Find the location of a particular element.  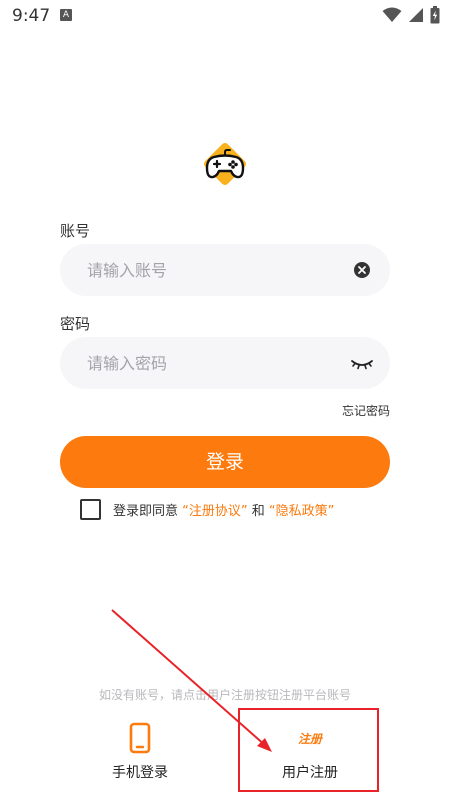

account-field-wrap is located at coordinates (225, 270).